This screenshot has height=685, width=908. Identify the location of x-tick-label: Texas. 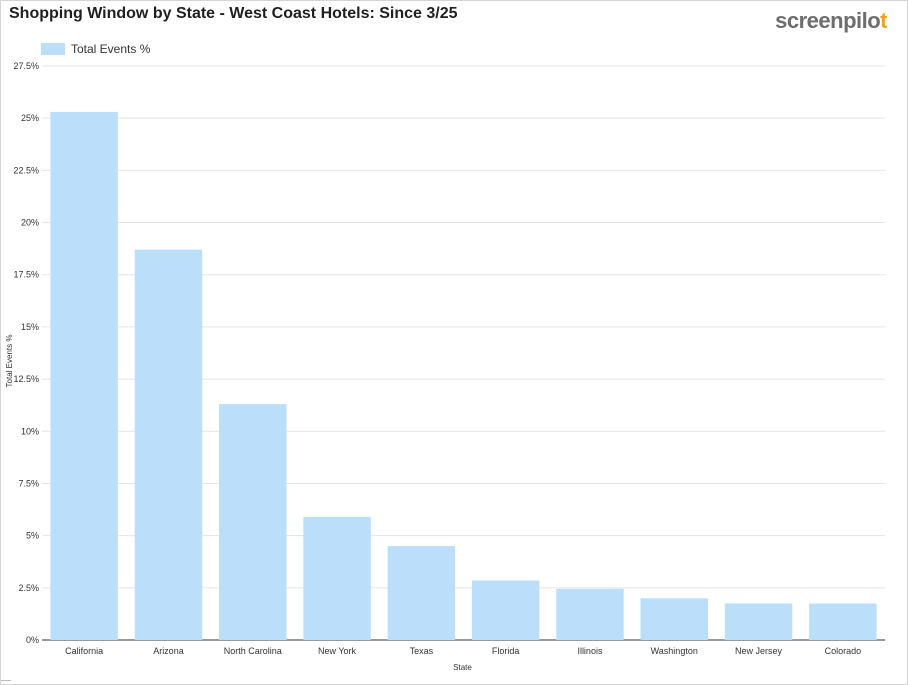
(422, 651).